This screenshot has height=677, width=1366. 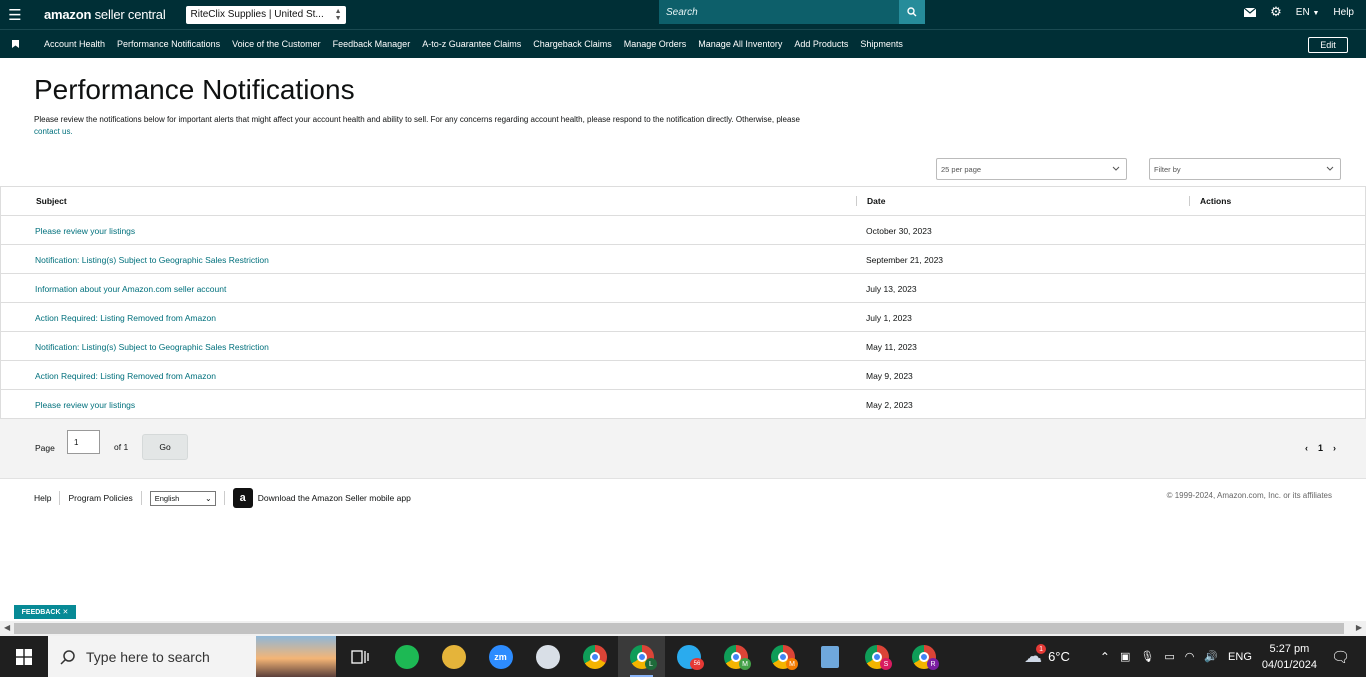 I want to click on calculator-icon, so click(x=829, y=656).